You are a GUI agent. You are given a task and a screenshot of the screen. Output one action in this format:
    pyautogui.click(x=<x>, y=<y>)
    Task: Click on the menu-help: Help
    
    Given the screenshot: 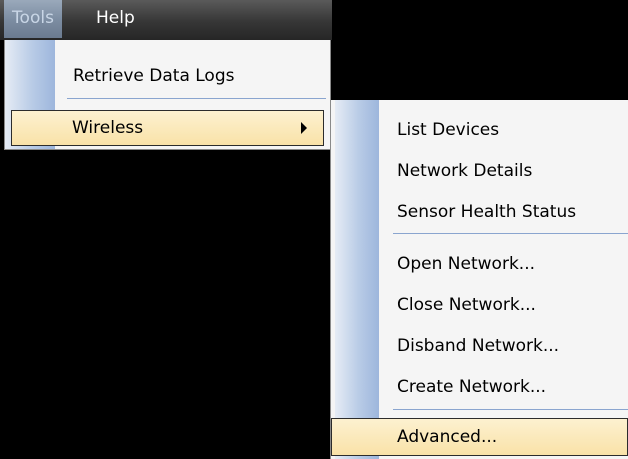 What is the action you would take?
    pyautogui.click(x=126, y=20)
    